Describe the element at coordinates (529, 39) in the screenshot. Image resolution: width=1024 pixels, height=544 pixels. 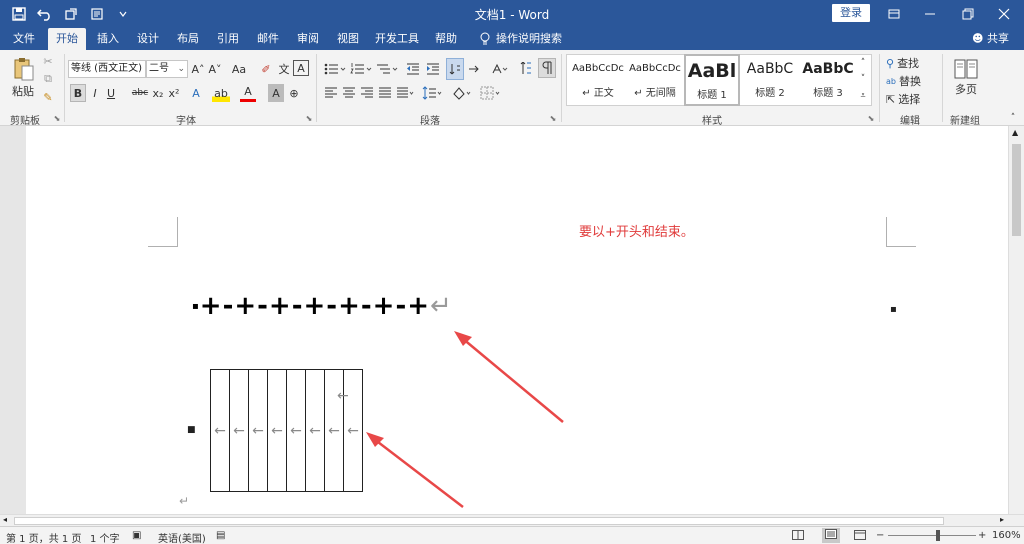
I see `tell-me-search: 操作说明搜索` at that location.